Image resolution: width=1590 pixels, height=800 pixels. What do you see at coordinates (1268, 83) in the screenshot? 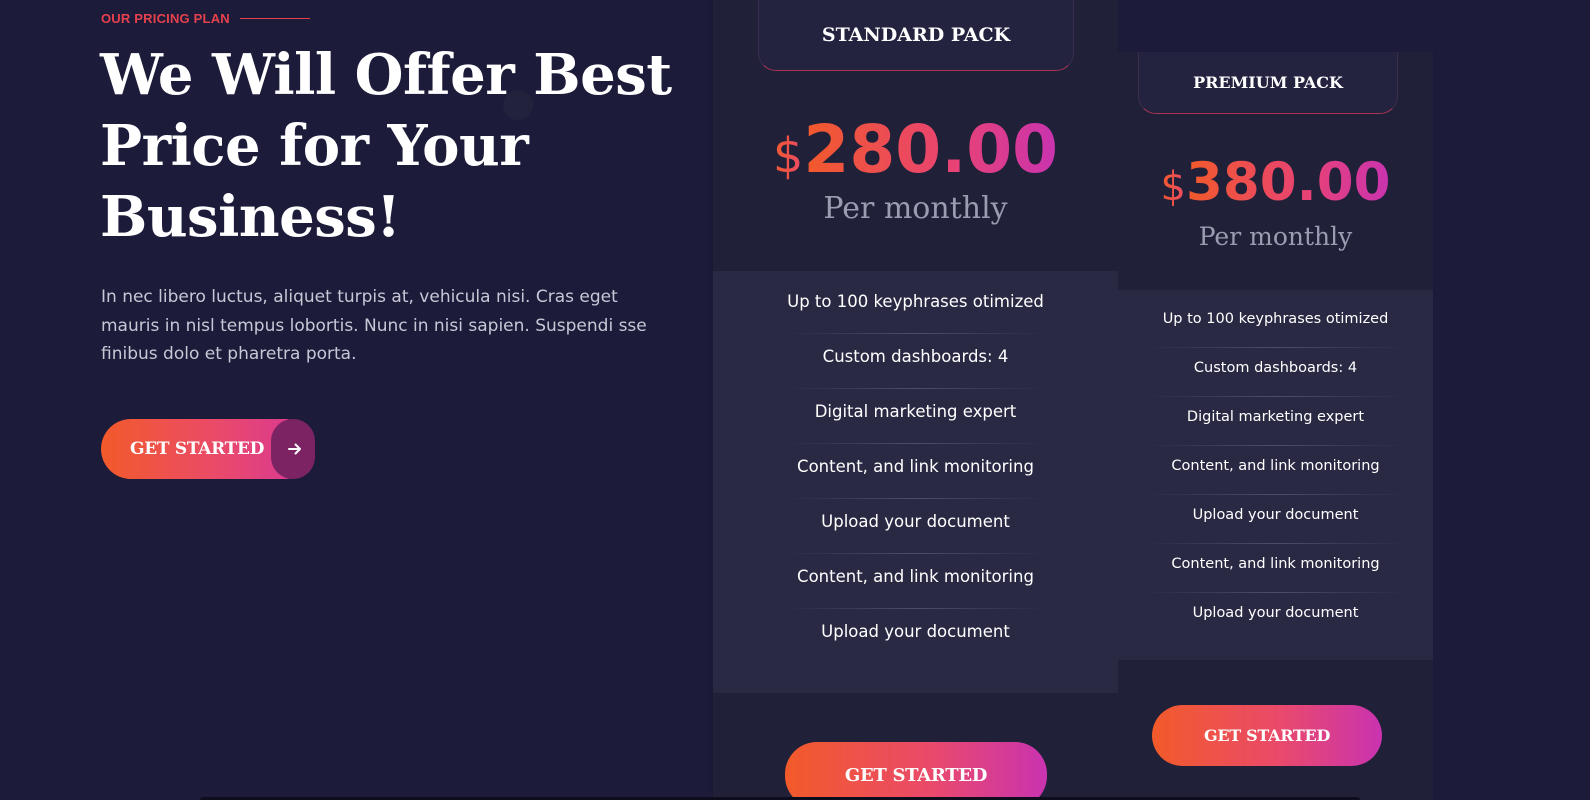
I see `plan-name: PREMIUM PACK` at bounding box center [1268, 83].